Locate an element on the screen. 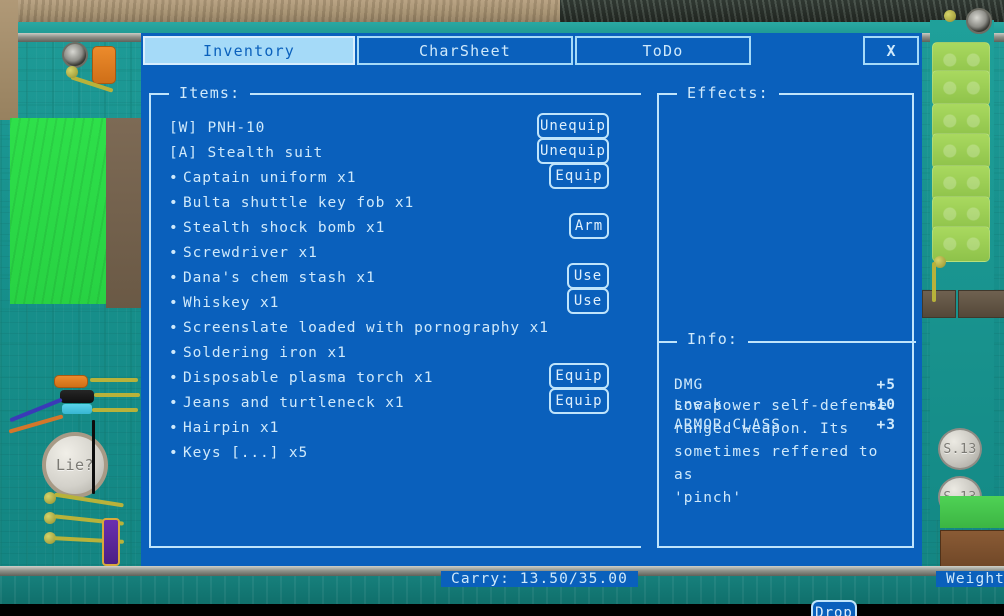 This screenshot has width=1004, height=616. tab-bar: Inventory CharSheet ToDo X is located at coordinates (531, 50).